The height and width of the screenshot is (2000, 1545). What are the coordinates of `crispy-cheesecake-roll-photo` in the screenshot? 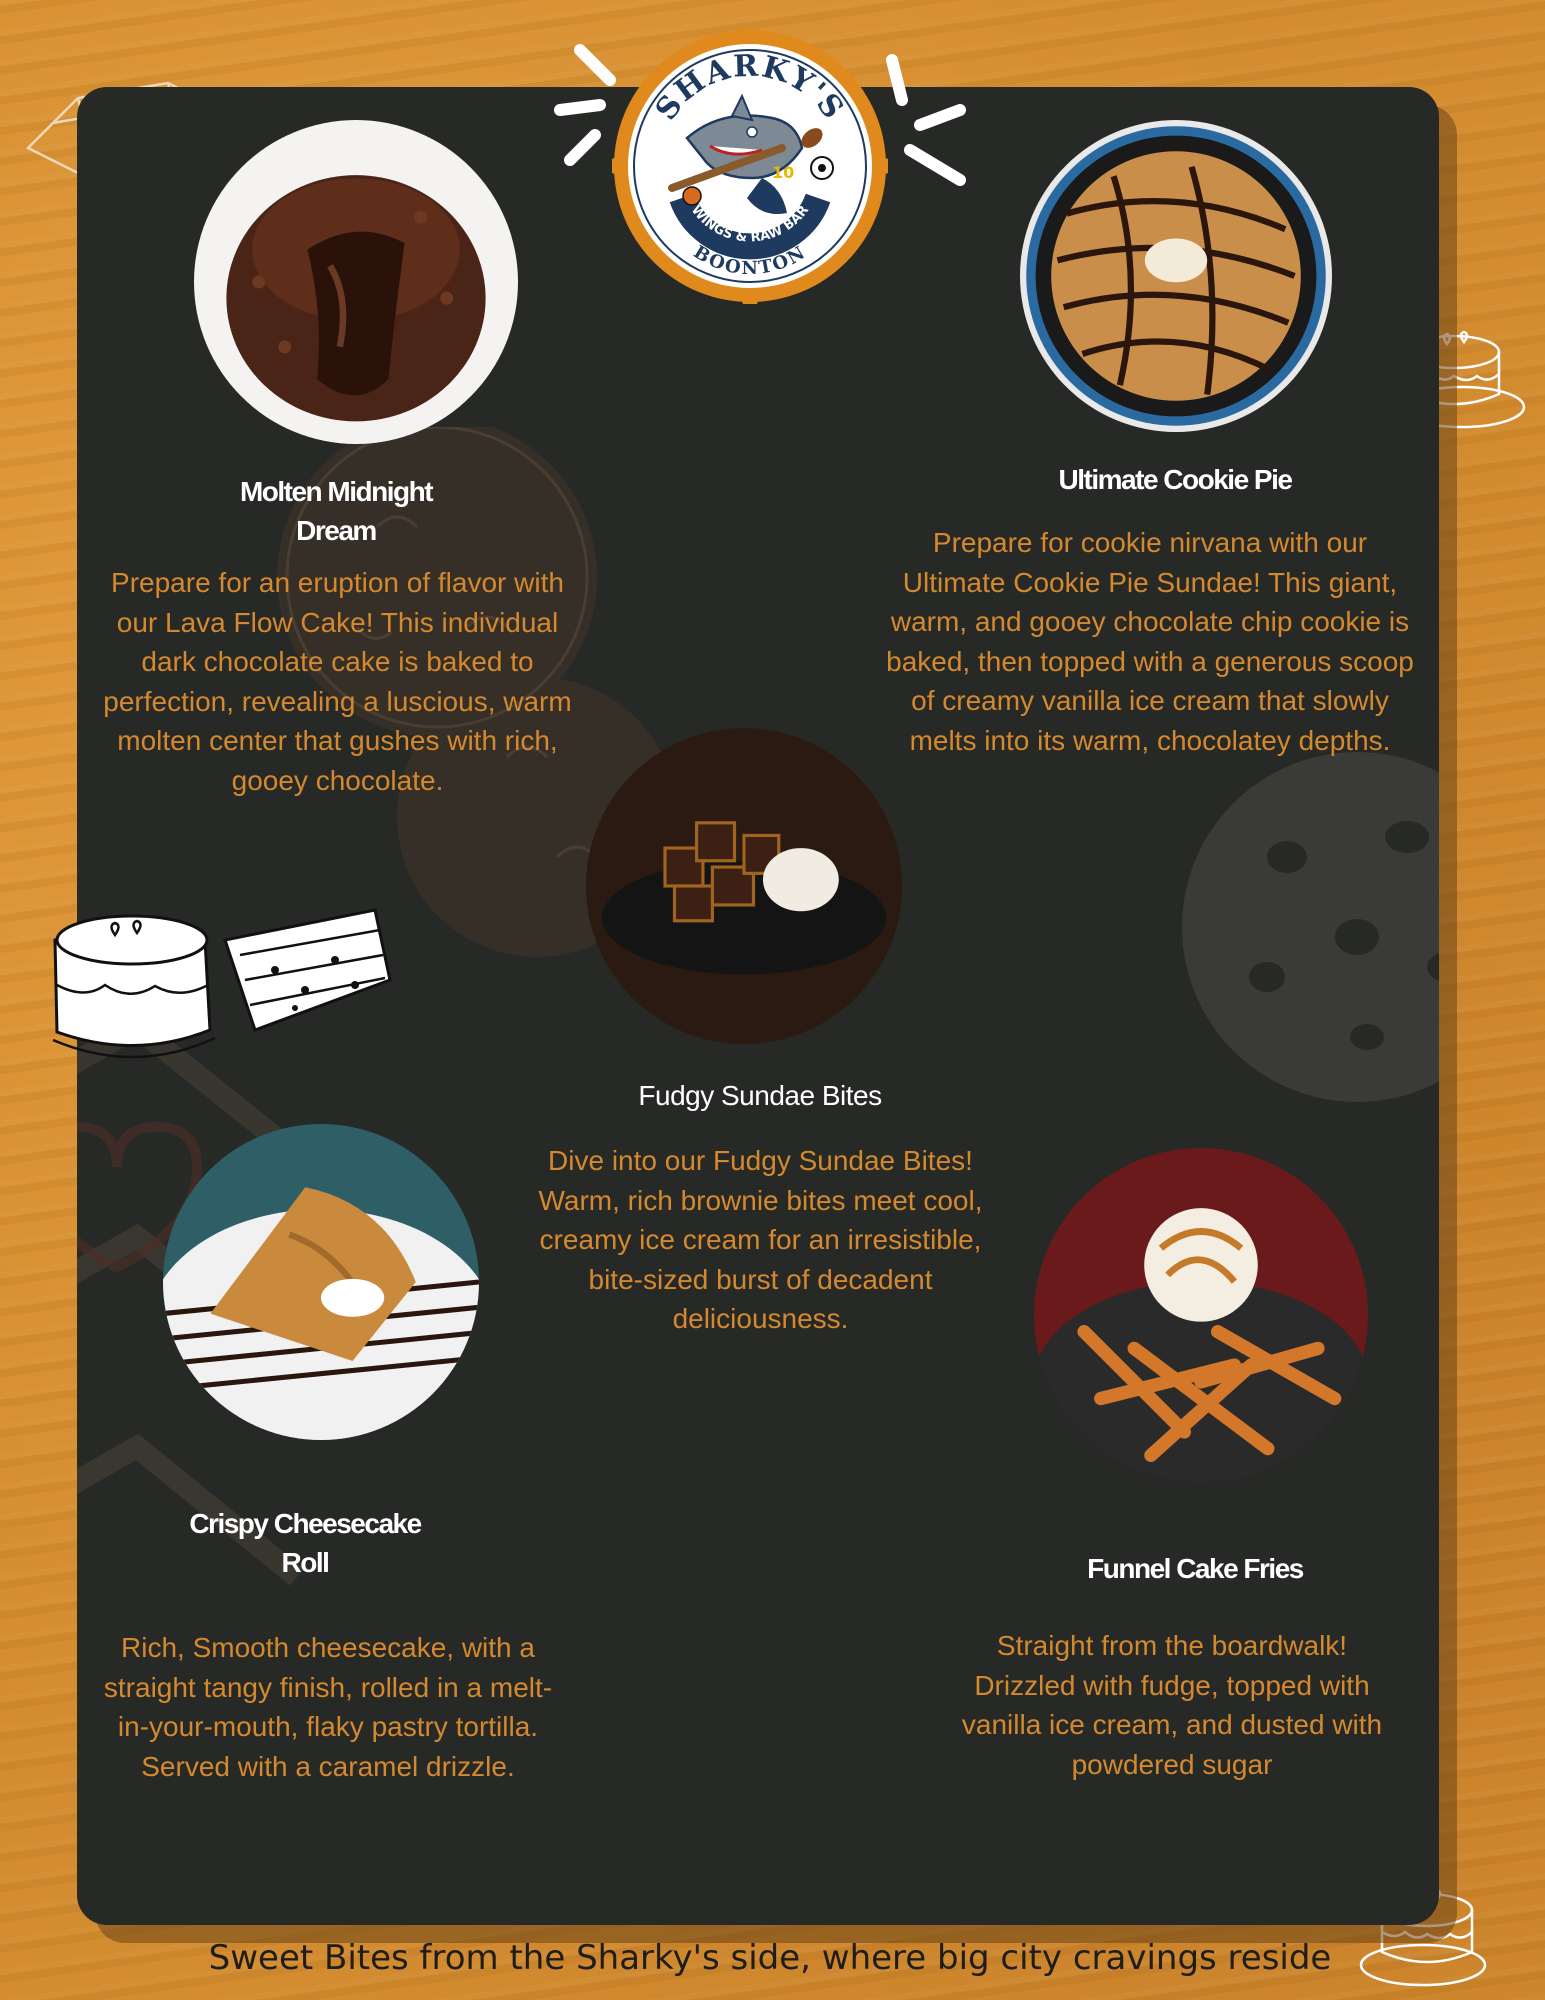 It's located at (321, 1282).